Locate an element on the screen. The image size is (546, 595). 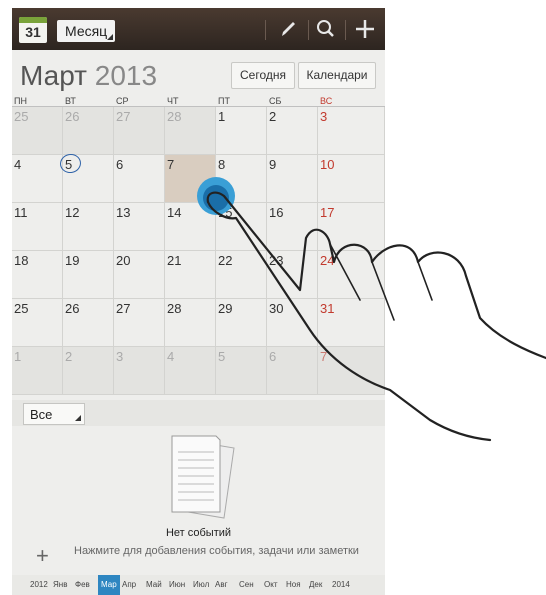
month-bar-item: 2014 is located at coordinates (341, 584).